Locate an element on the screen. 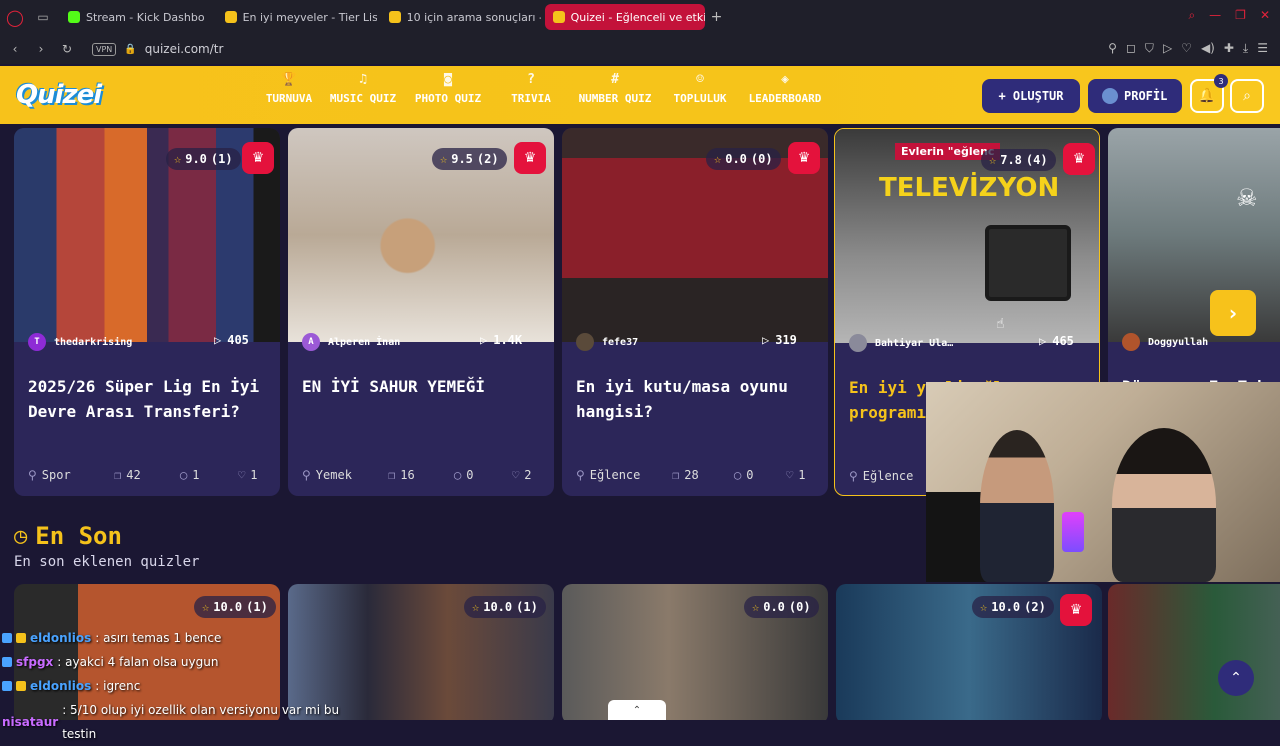 This screenshot has width=1280, height=746. new-tab-icon: + is located at coordinates (717, 17).